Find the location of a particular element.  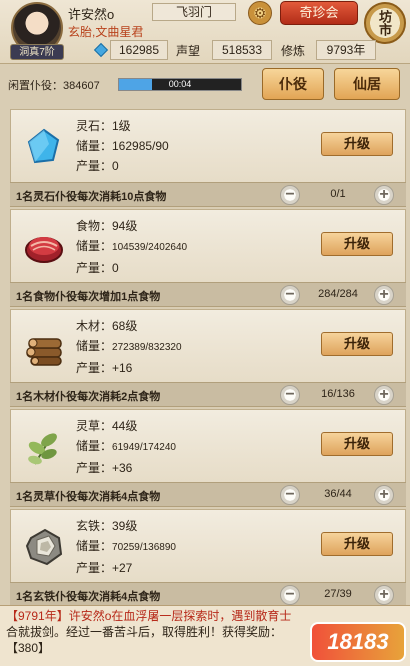

resource-output: 产量：+16 is located at coordinates (104, 368).